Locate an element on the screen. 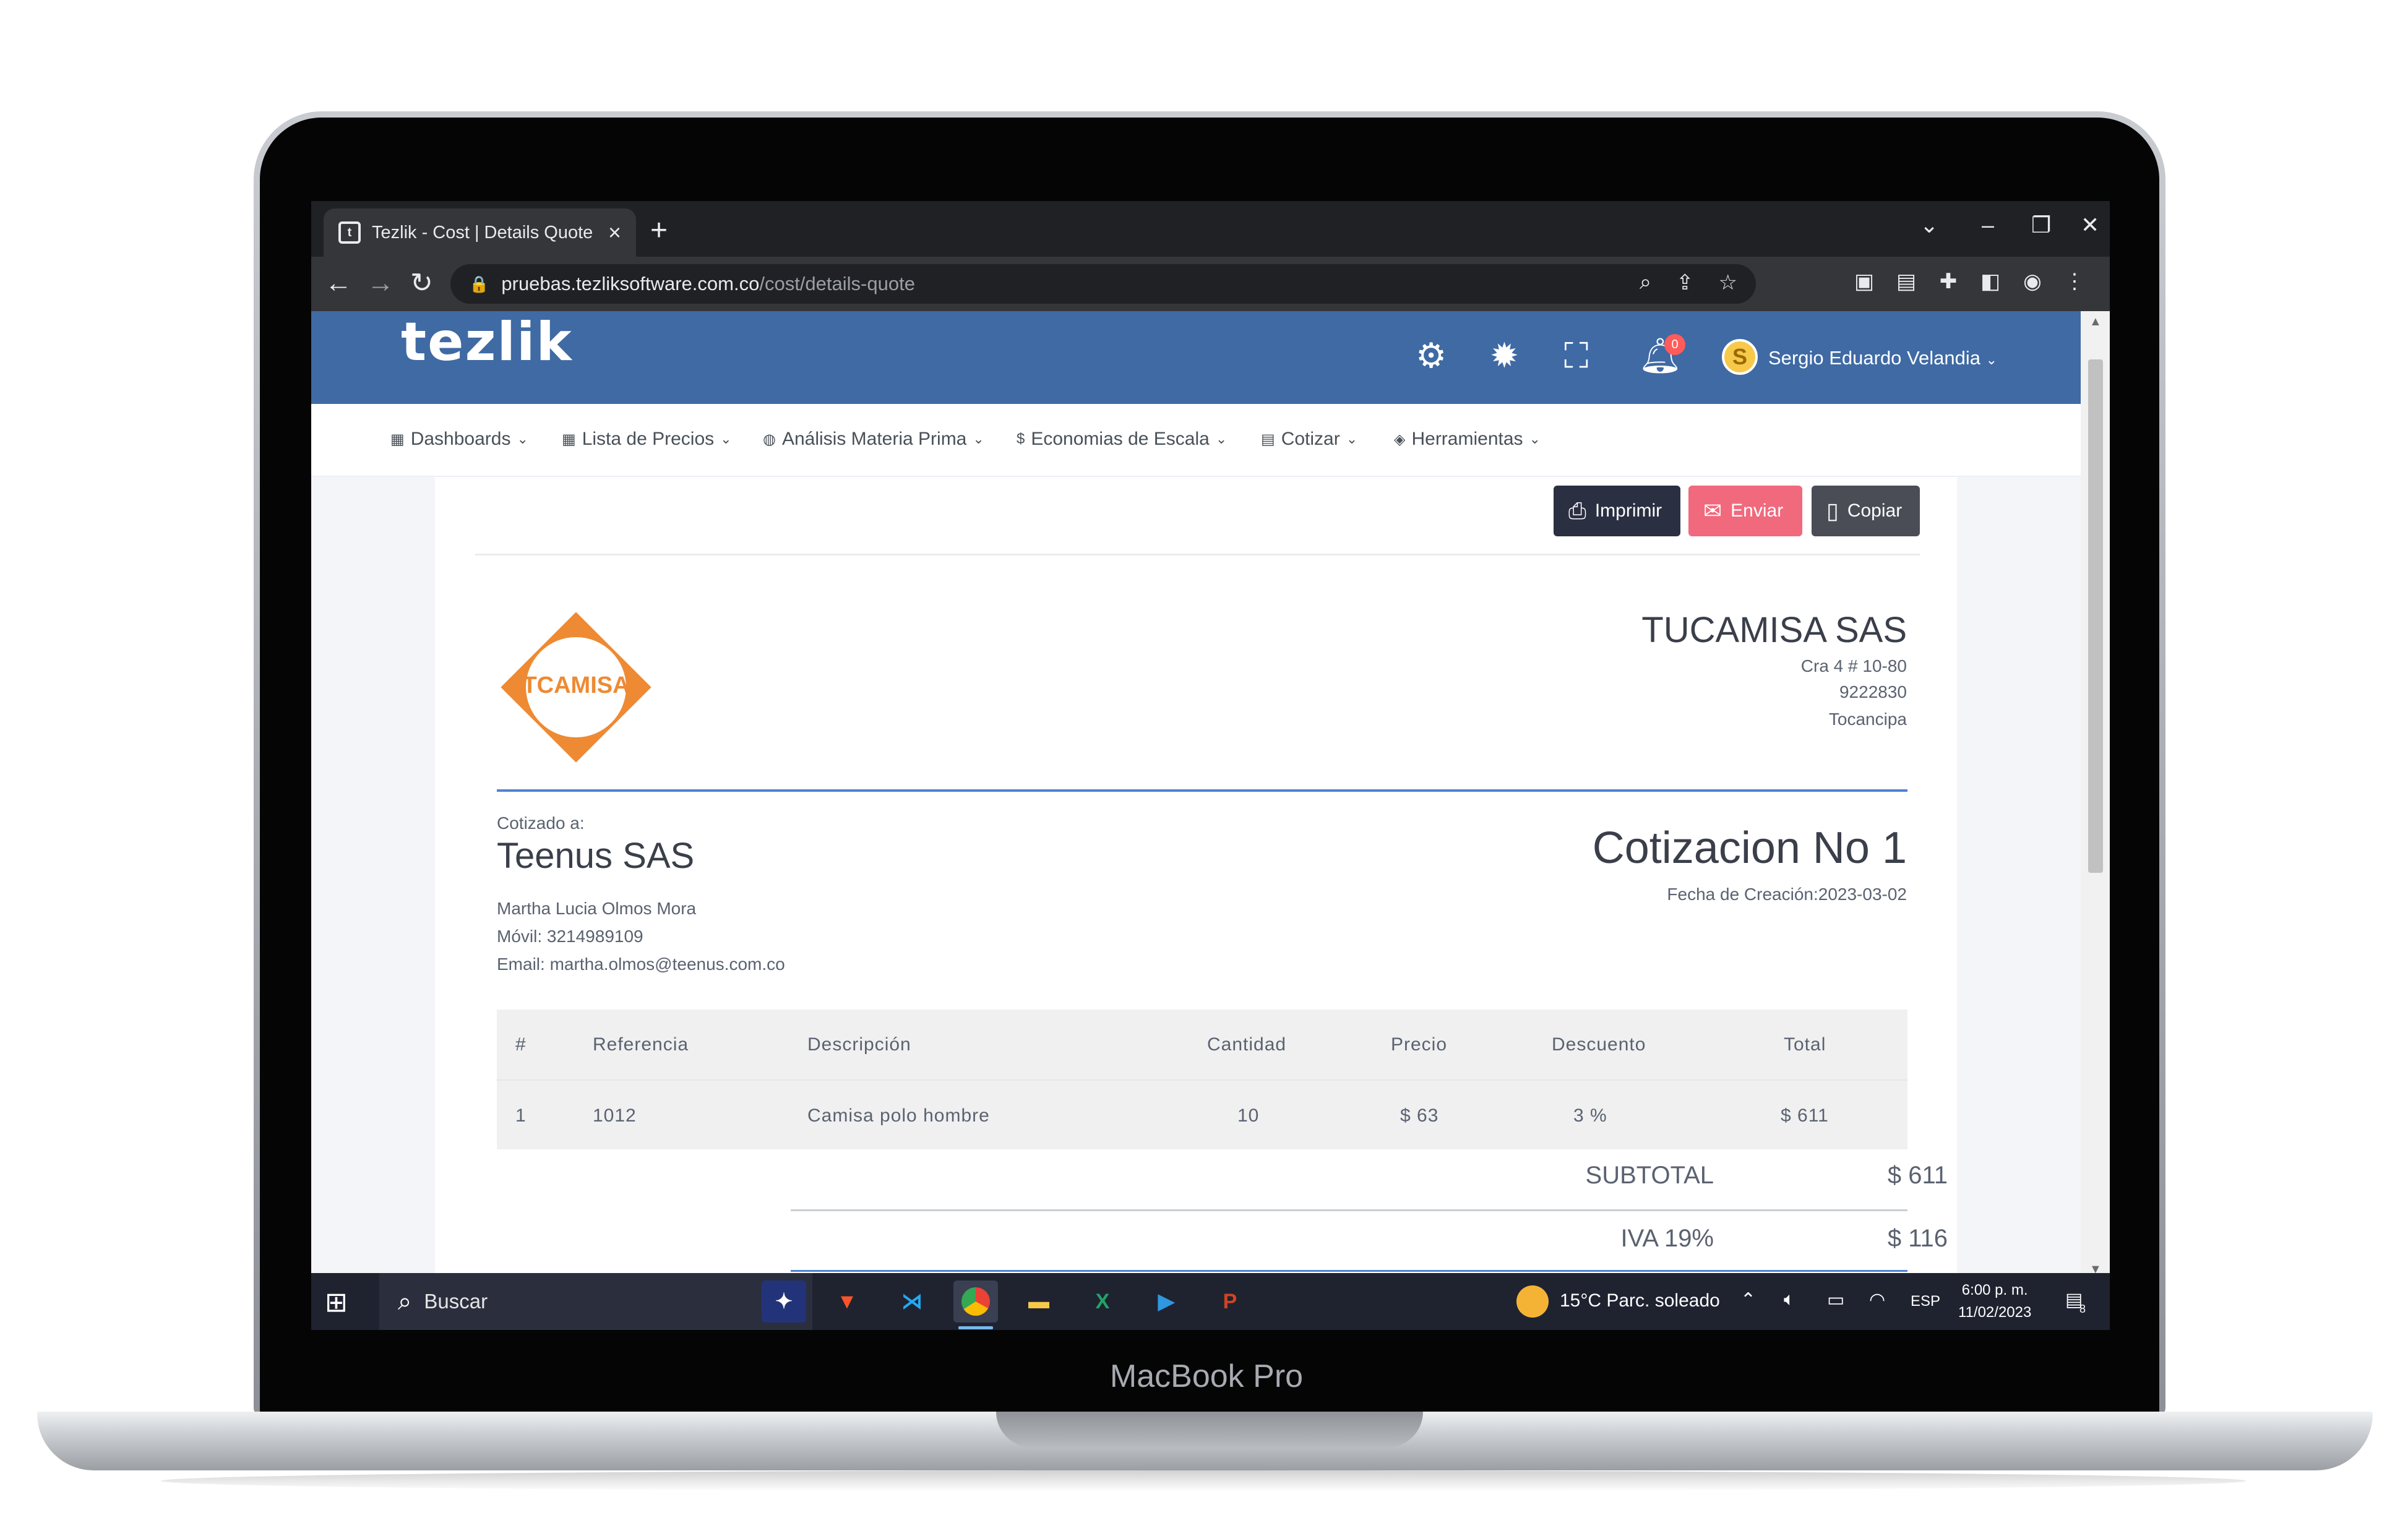 This screenshot has width=2408, height=1531. gear-icon: ✹ is located at coordinates (1505, 355).